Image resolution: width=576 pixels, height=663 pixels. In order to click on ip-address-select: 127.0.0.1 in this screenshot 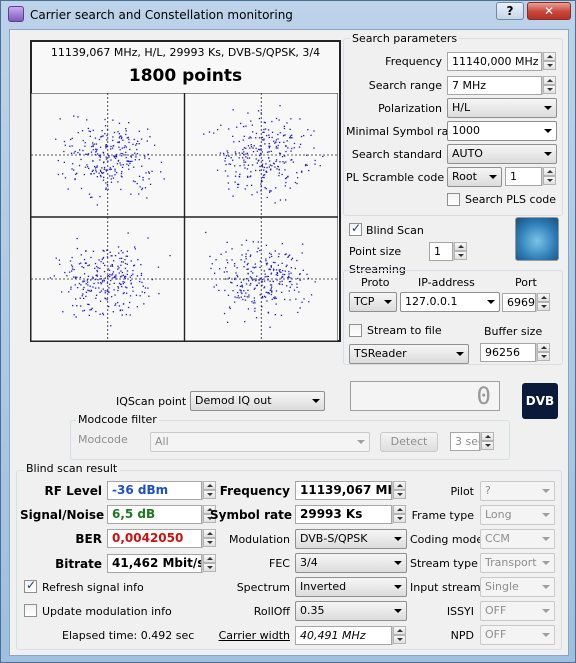, I will do `click(450, 302)`.